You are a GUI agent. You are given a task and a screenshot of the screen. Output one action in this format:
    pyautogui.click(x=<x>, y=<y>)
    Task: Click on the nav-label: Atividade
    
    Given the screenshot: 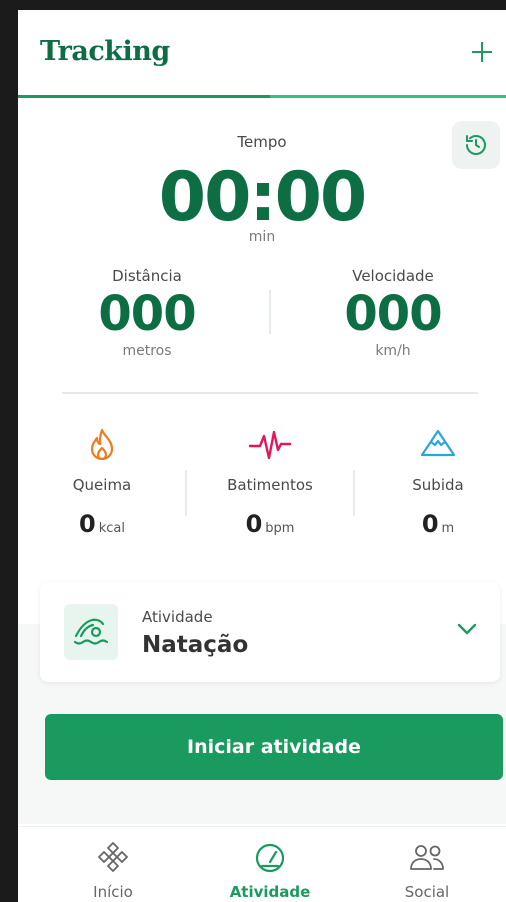 What is the action you would take?
    pyautogui.click(x=270, y=892)
    